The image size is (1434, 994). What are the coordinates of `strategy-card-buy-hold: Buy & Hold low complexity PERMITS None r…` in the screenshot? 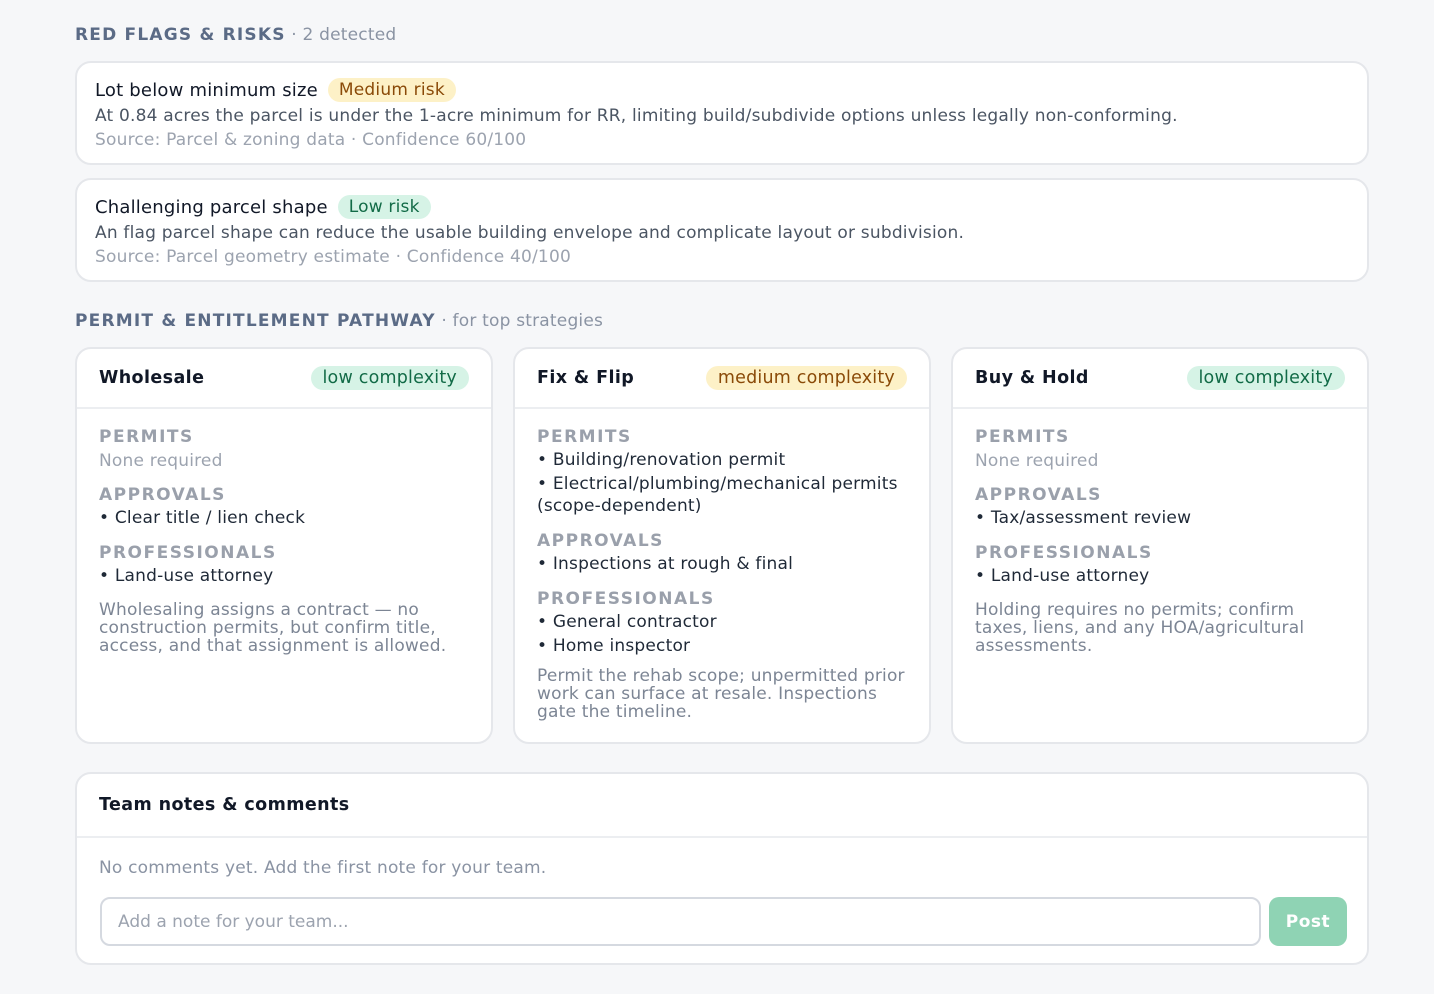 It's located at (1160, 545).